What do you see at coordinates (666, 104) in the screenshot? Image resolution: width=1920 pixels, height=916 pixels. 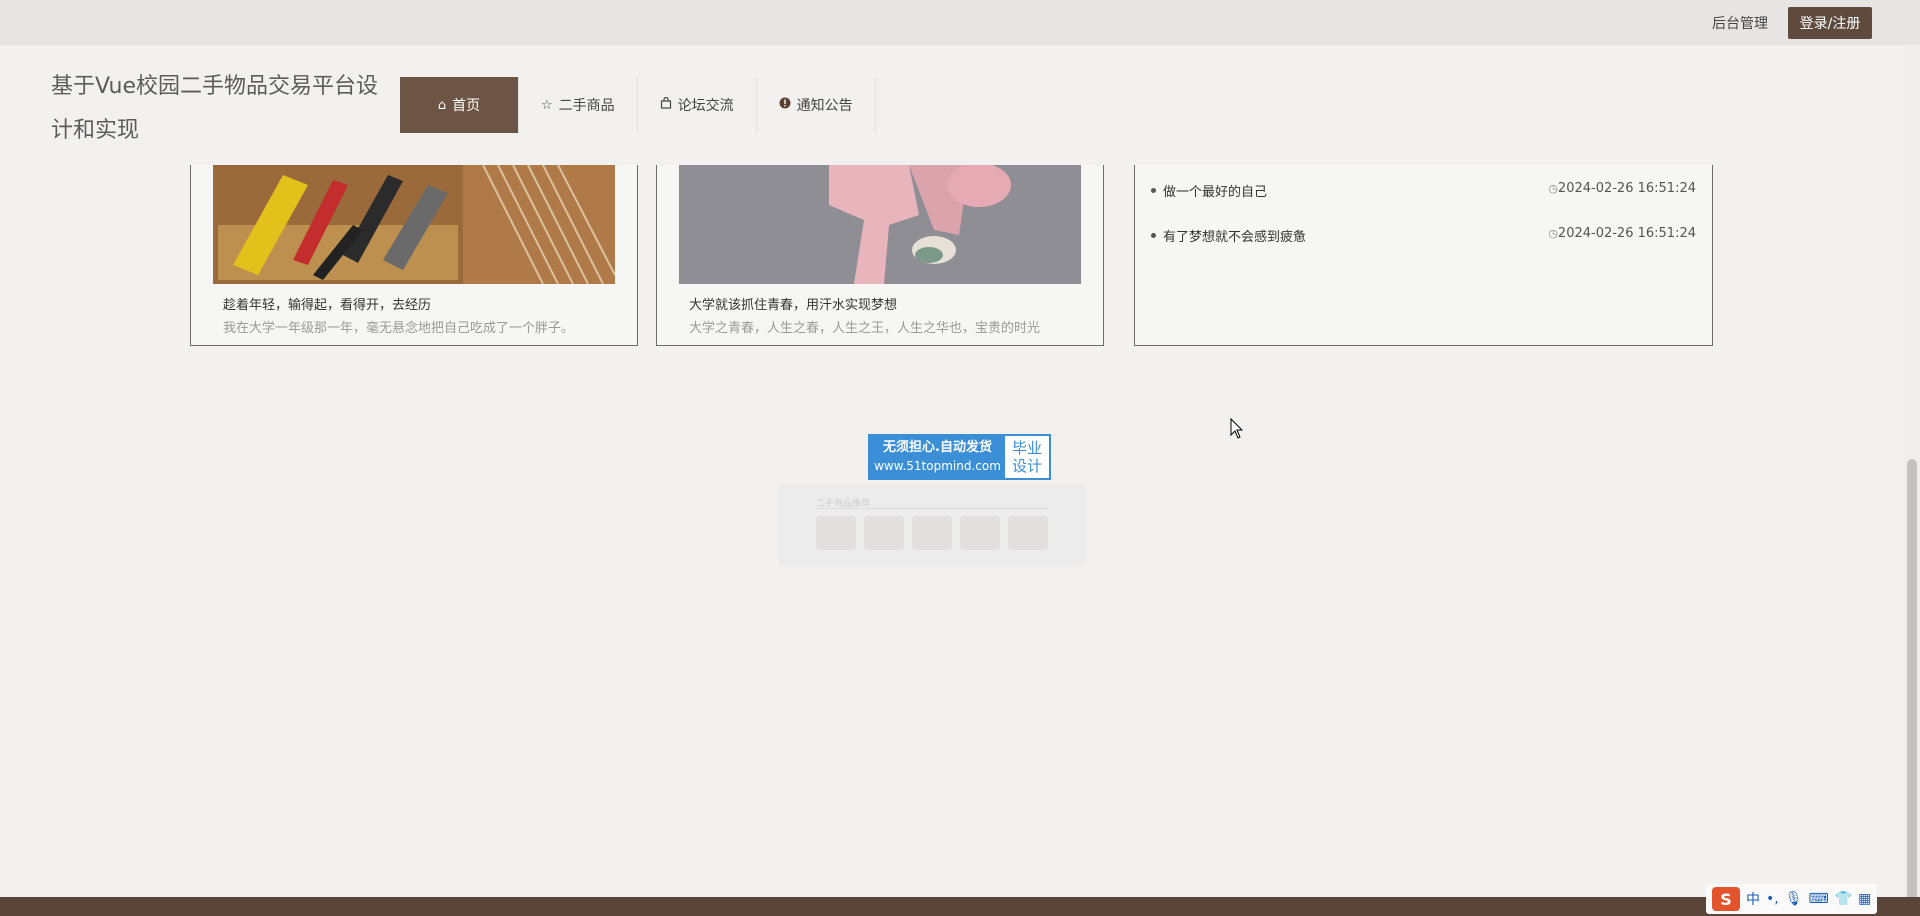 I see `bag-icon` at bounding box center [666, 104].